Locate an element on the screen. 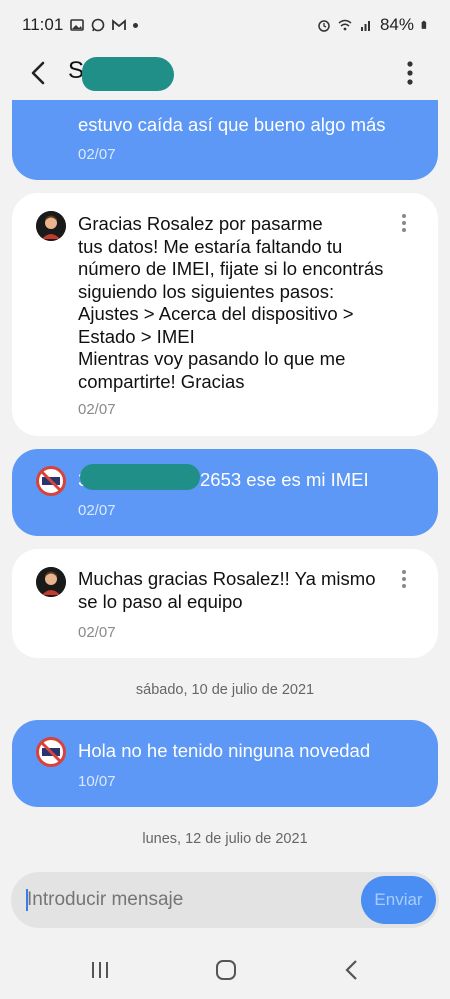 The height and width of the screenshot is (999, 450). wifi-icon is located at coordinates (345, 25).